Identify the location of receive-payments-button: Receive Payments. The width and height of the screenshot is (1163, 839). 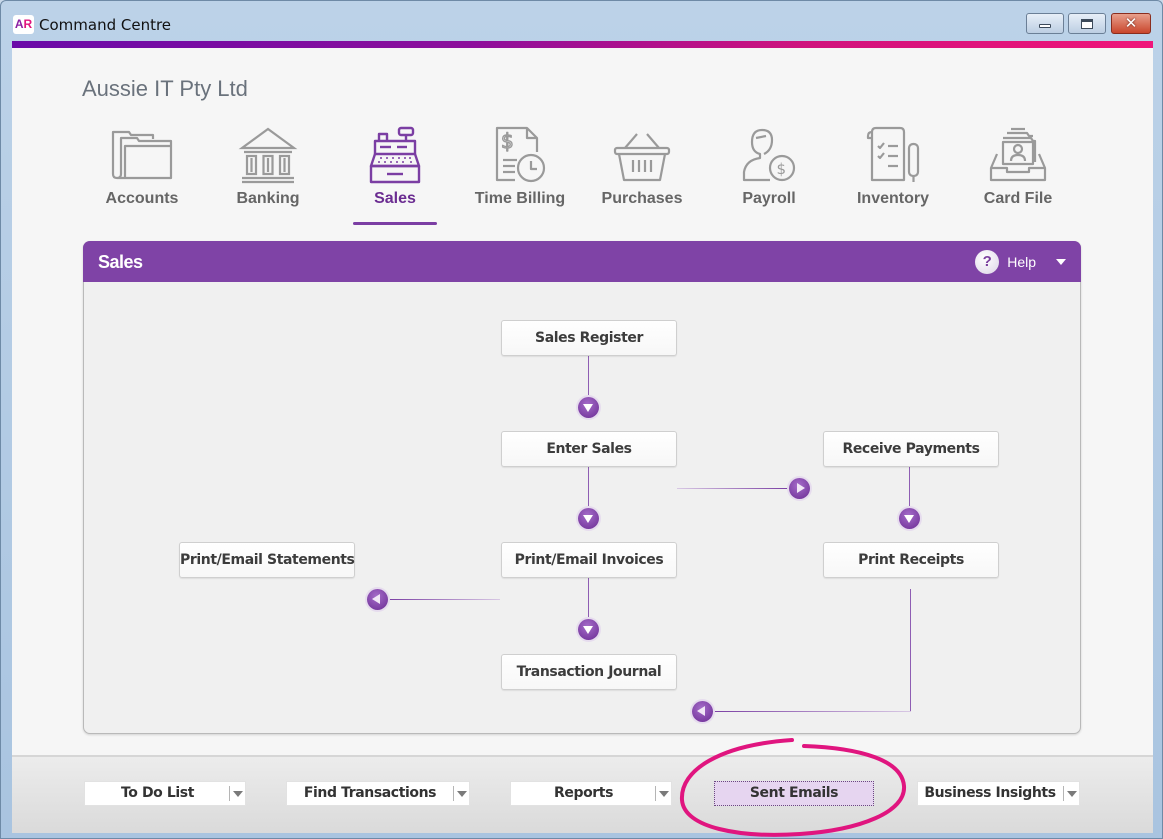
(911, 449).